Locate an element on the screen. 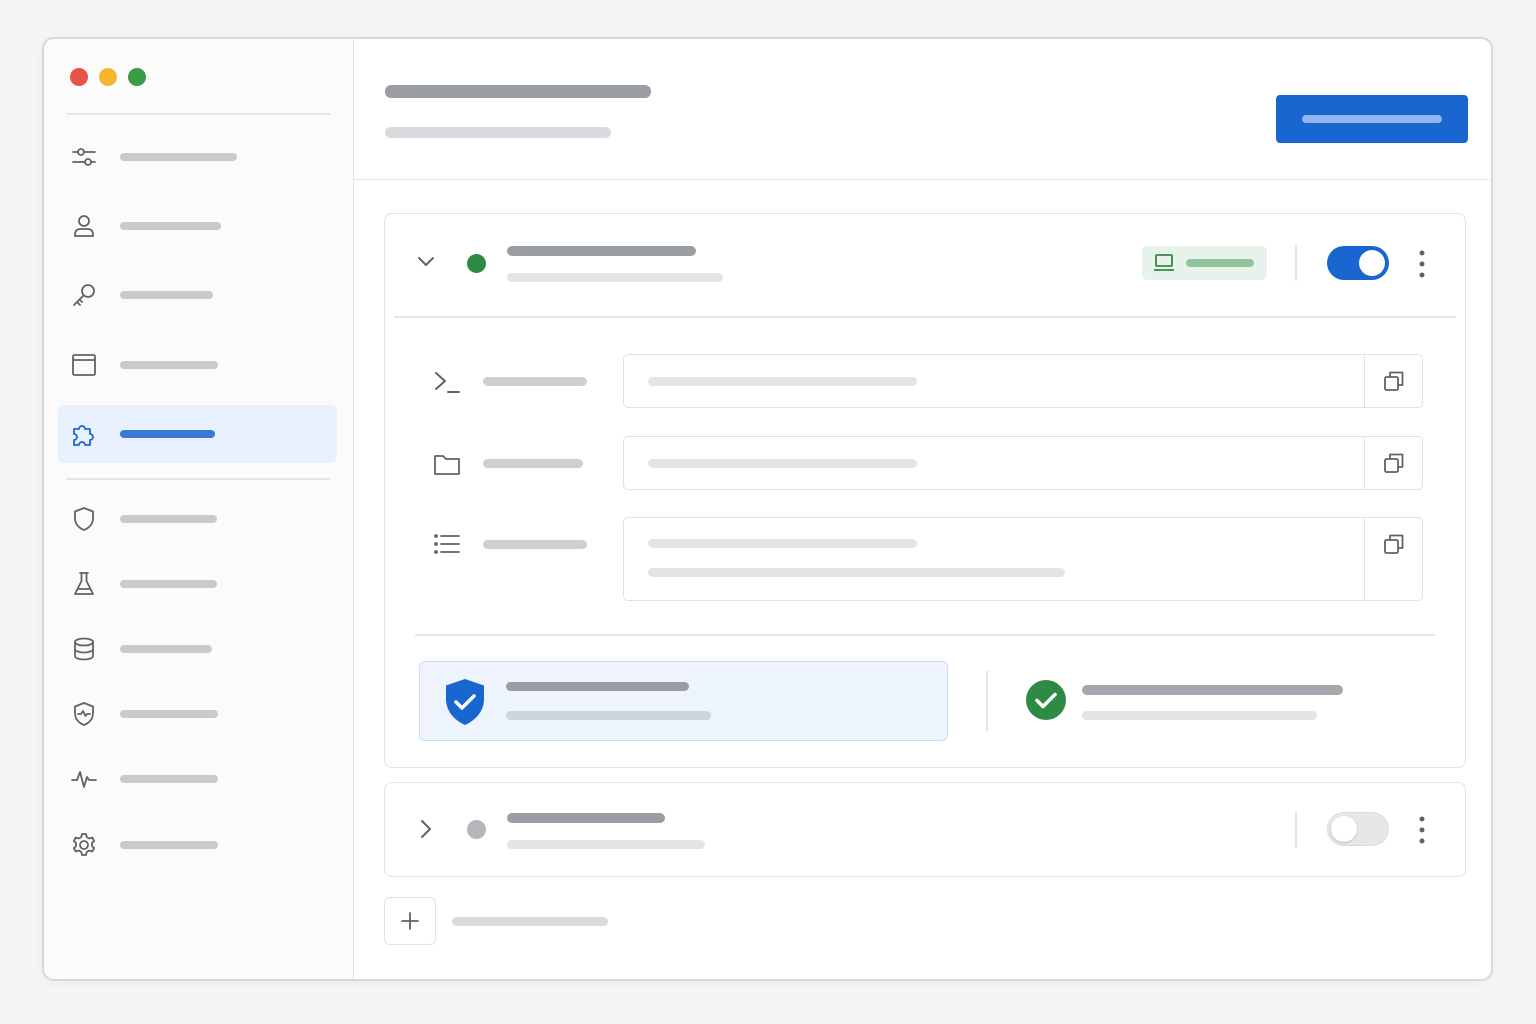 Image resolution: width=1536 pixels, height=1024 pixels. shield-check-icon is located at coordinates (465, 702).